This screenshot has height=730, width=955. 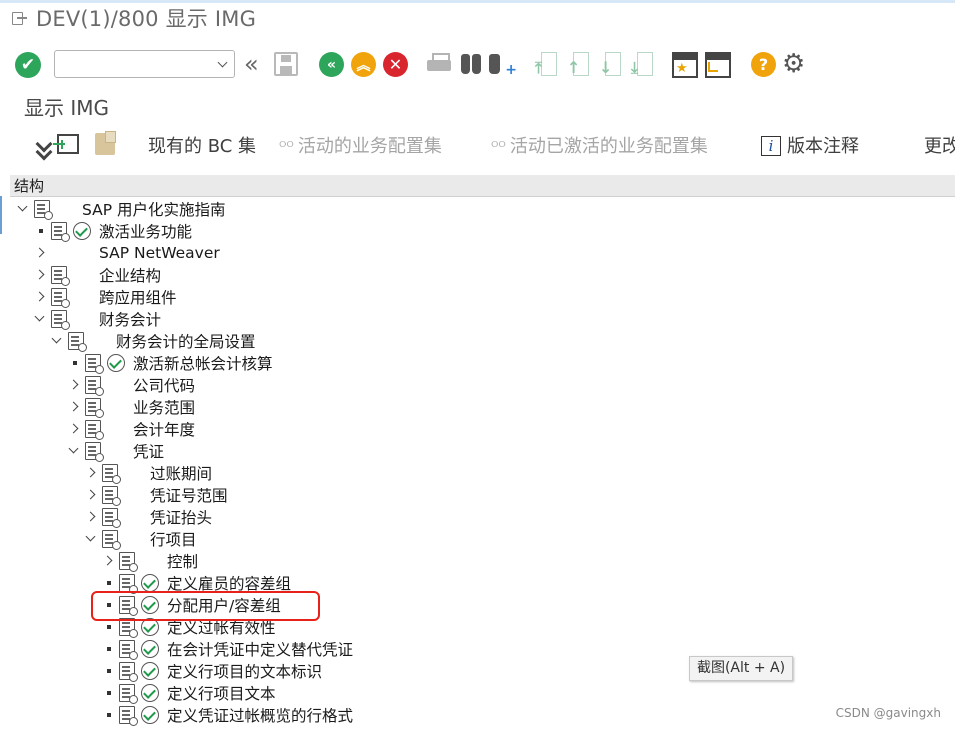 I want to click on tree-node: 凭证, so click(x=116, y=451).